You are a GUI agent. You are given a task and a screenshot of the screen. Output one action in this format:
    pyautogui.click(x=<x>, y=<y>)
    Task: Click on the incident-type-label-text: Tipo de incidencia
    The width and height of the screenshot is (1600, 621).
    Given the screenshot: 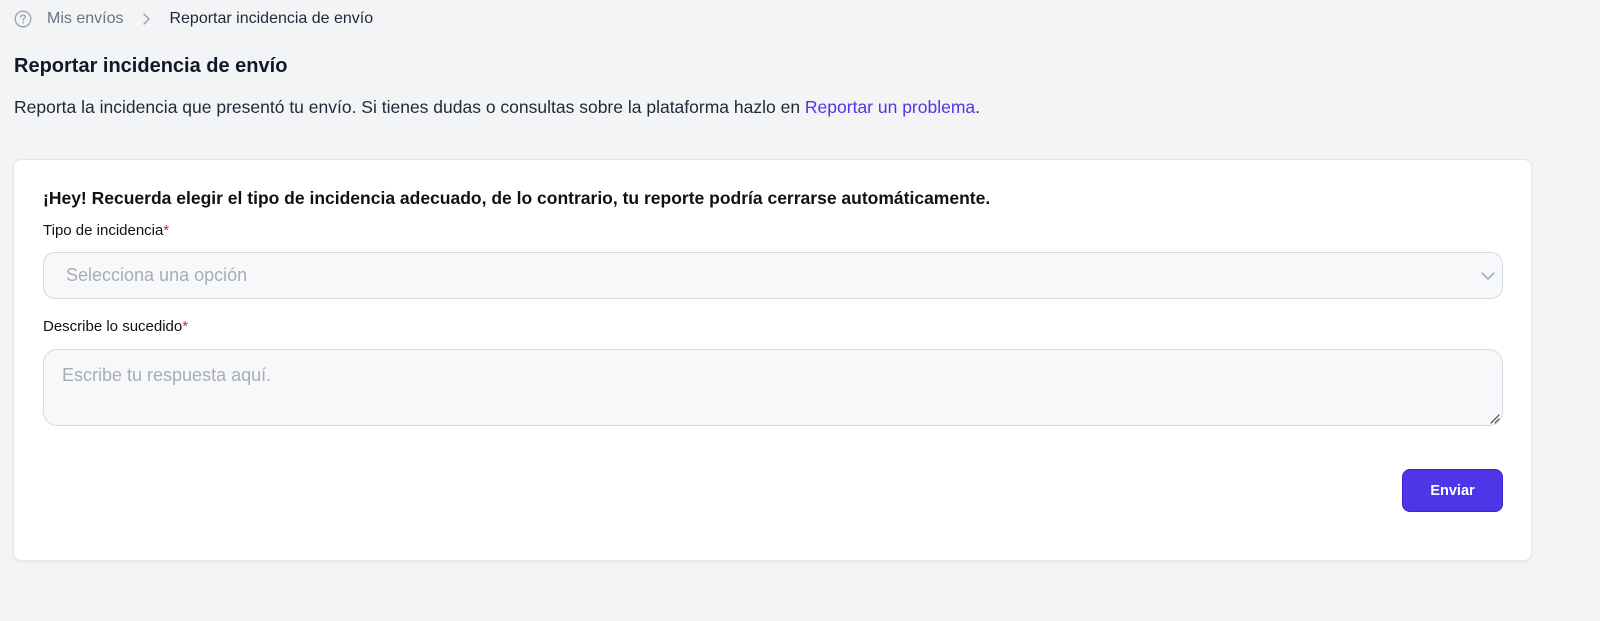 What is the action you would take?
    pyautogui.click(x=103, y=230)
    